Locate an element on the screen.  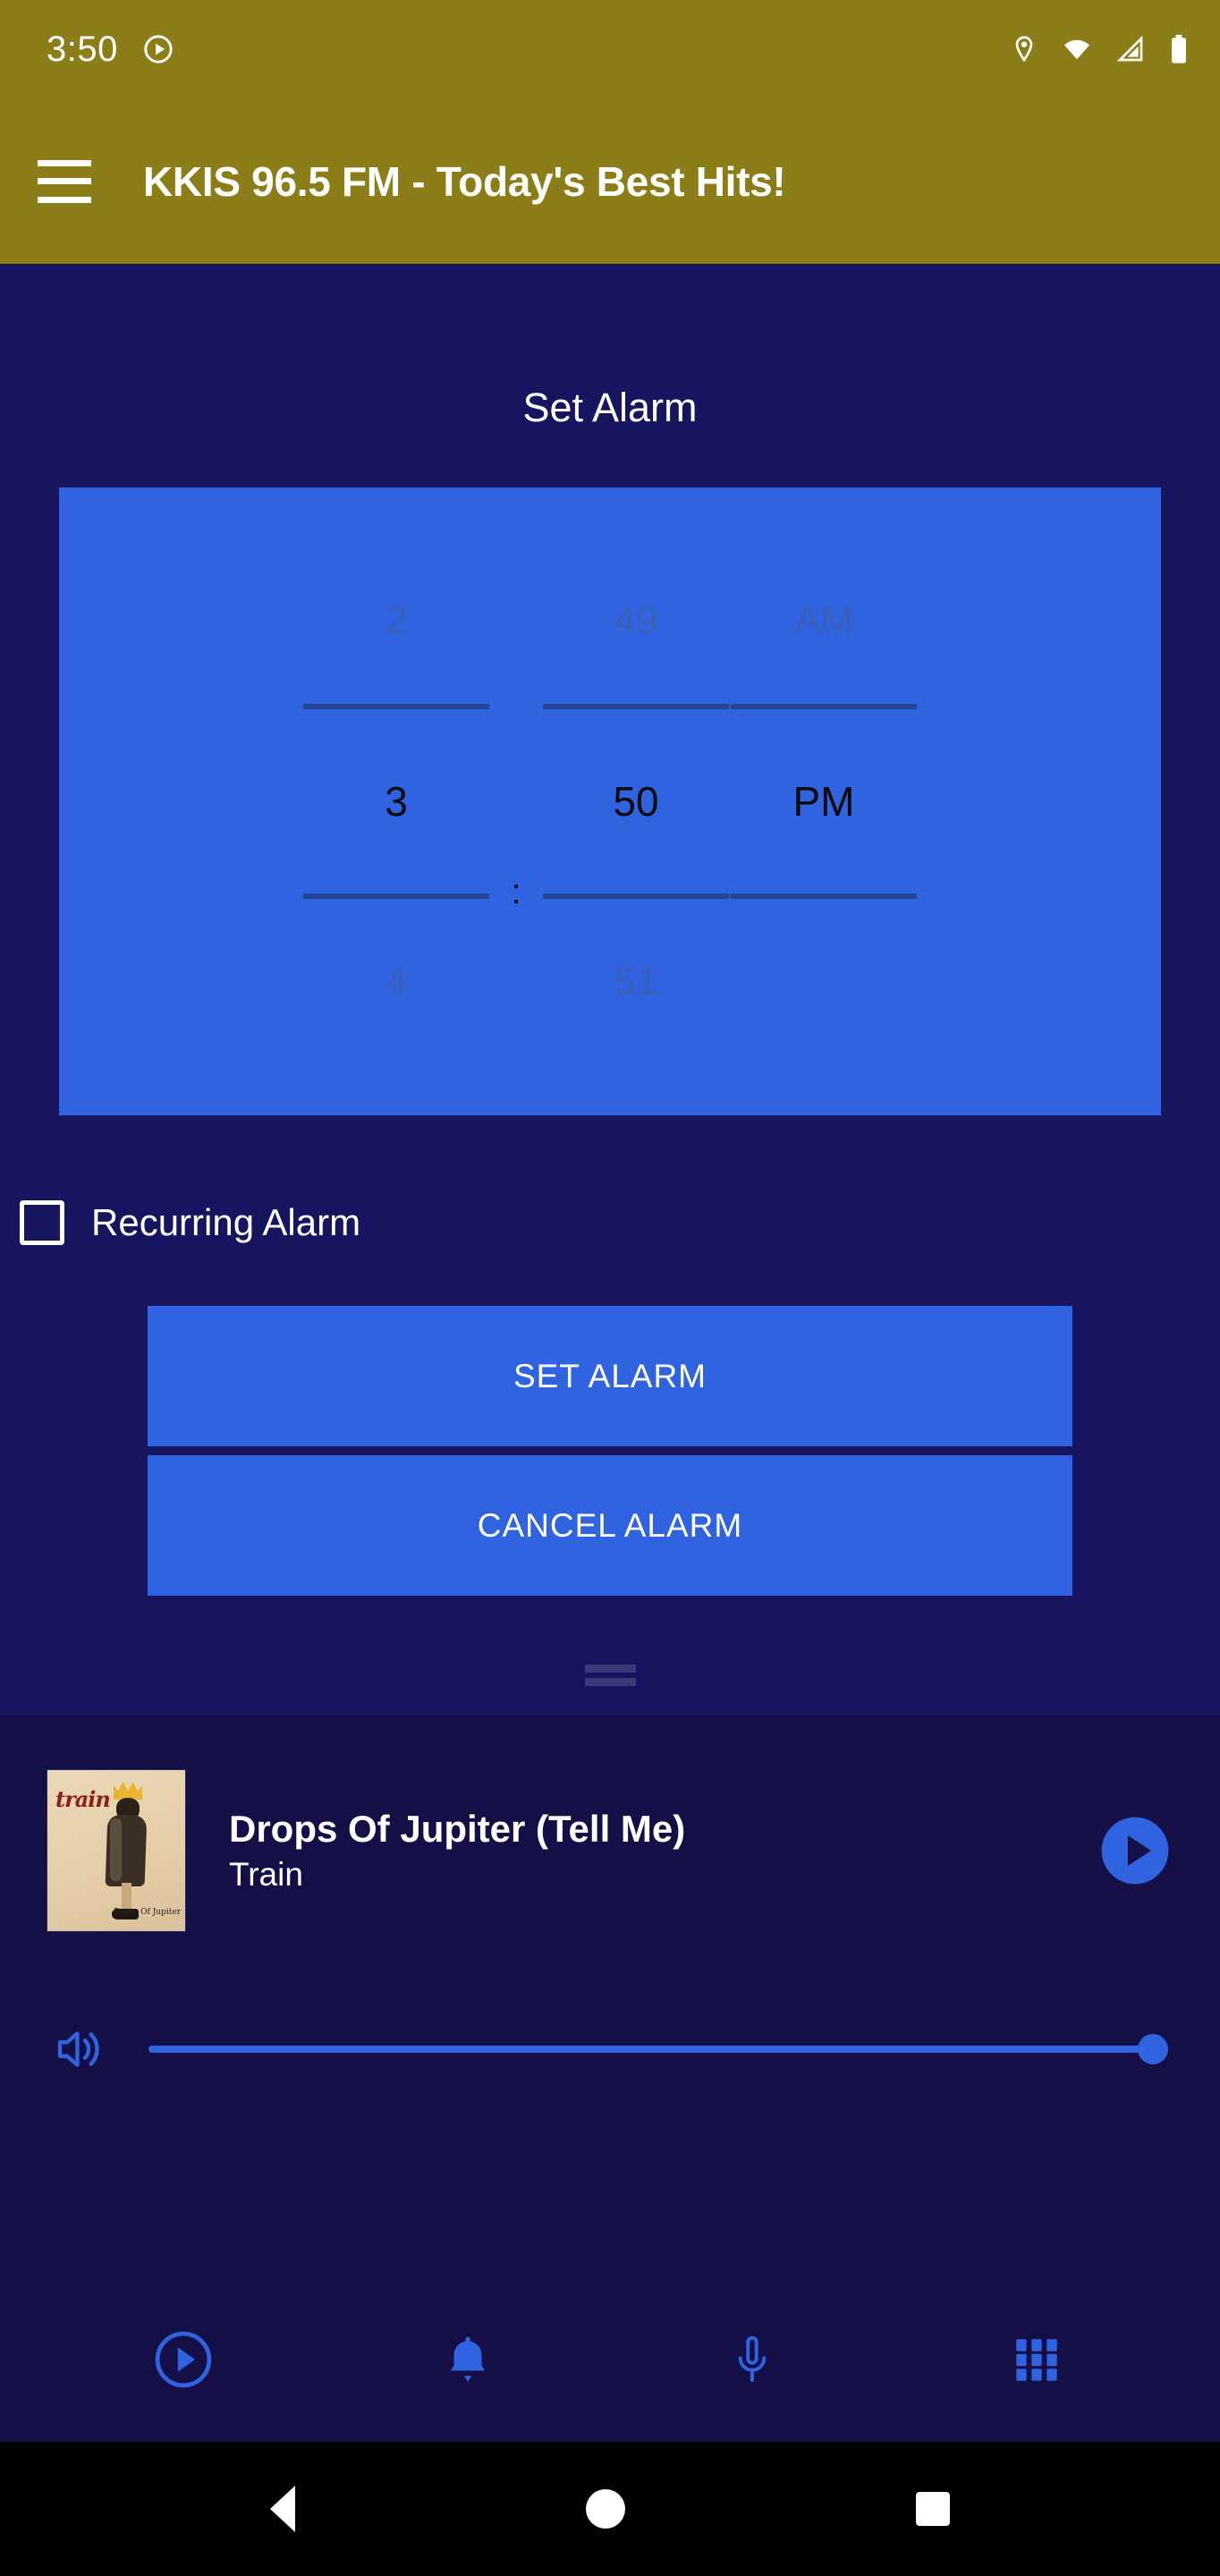
status-bar-right is located at coordinates (1100, 49).